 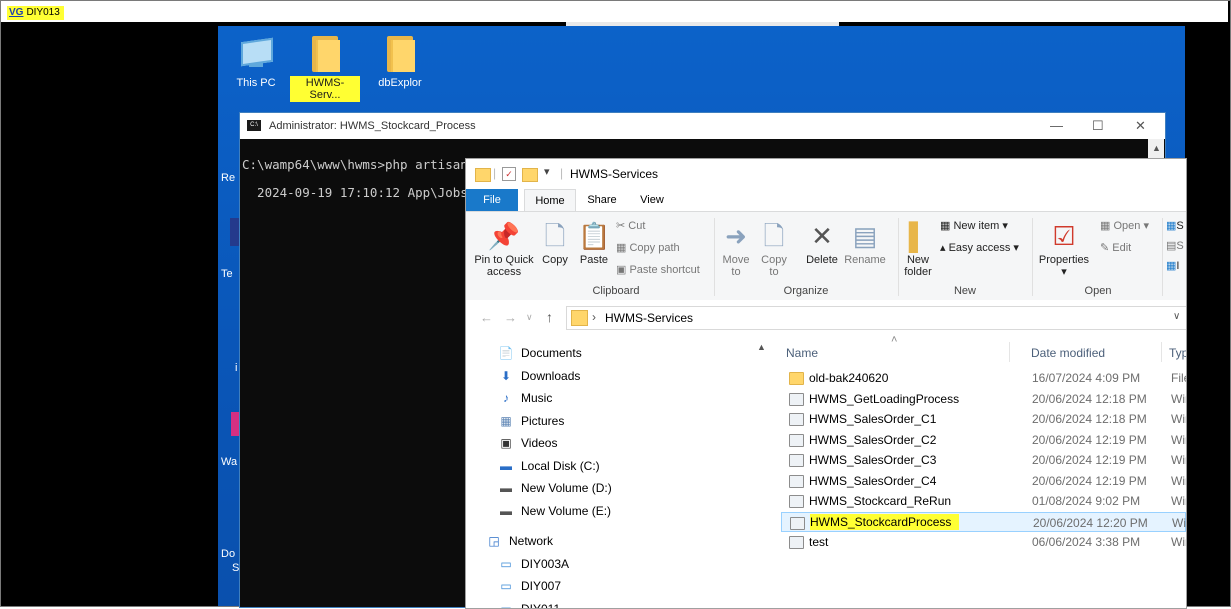 I want to click on delete-button: ✕ Delete, so click(x=822, y=244).